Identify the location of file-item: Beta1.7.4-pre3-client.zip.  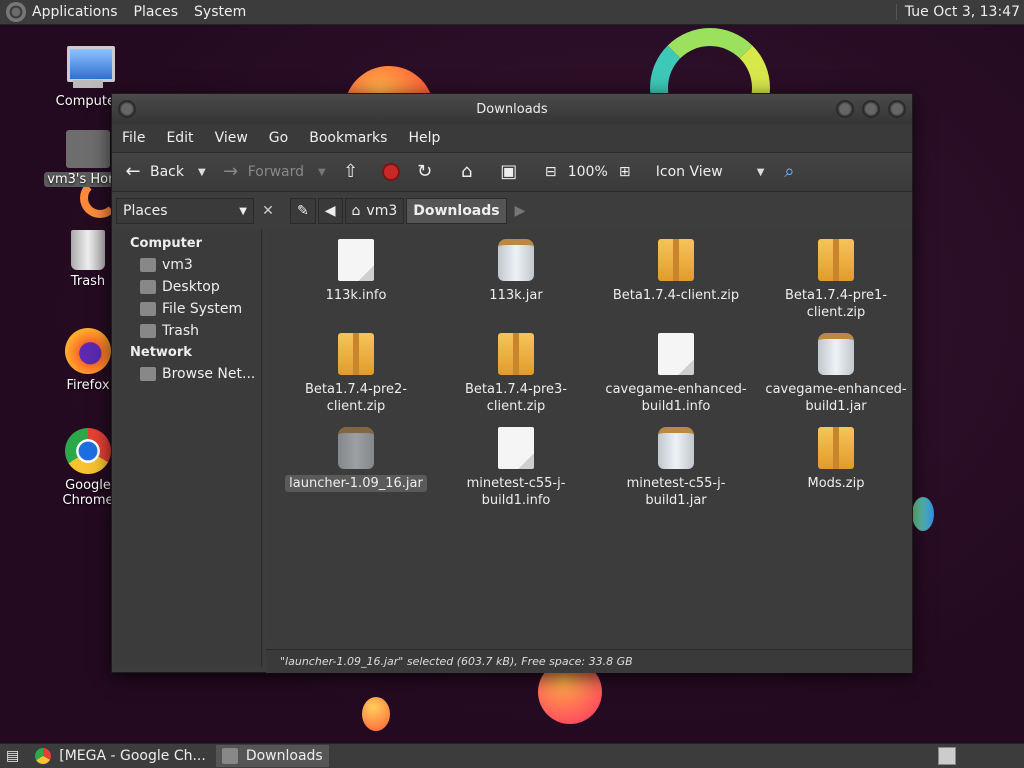
(516, 380).